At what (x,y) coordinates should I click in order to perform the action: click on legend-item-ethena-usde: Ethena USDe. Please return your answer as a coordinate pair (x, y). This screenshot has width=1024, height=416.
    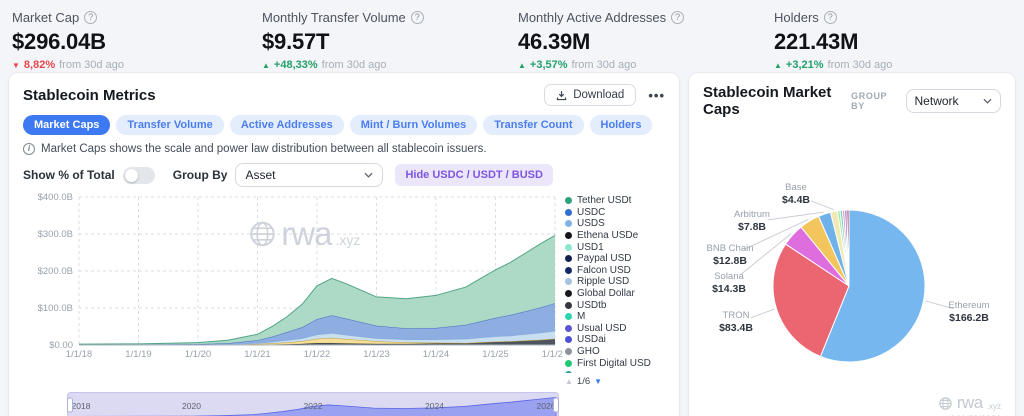
    Looking at the image, I should click on (615, 236).